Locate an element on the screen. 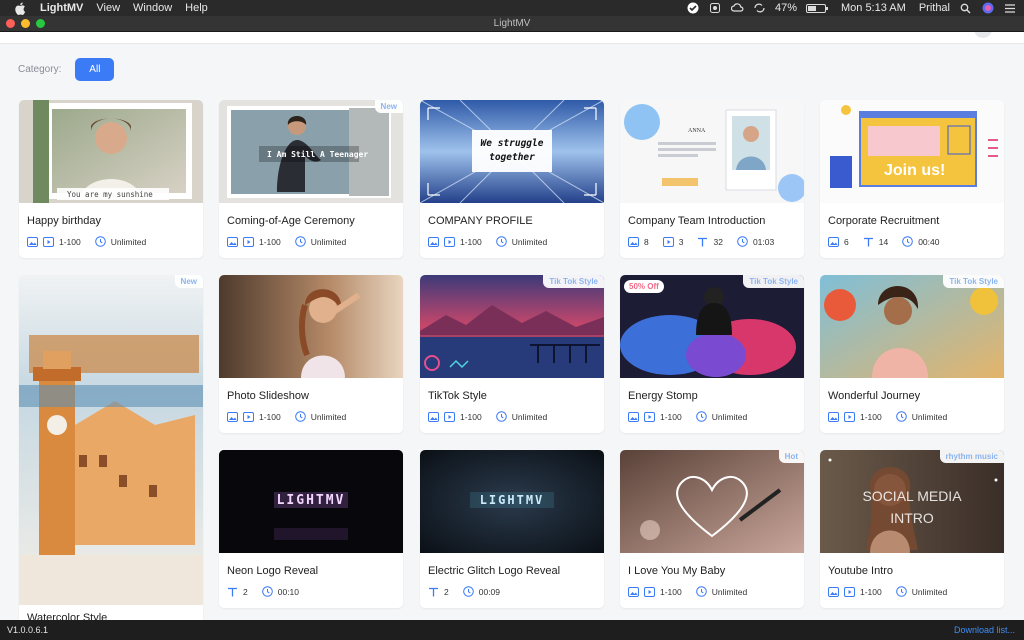 This screenshot has width=1024, height=640. menubar-clock: Mon 5:13 AM is located at coordinates (873, 8).